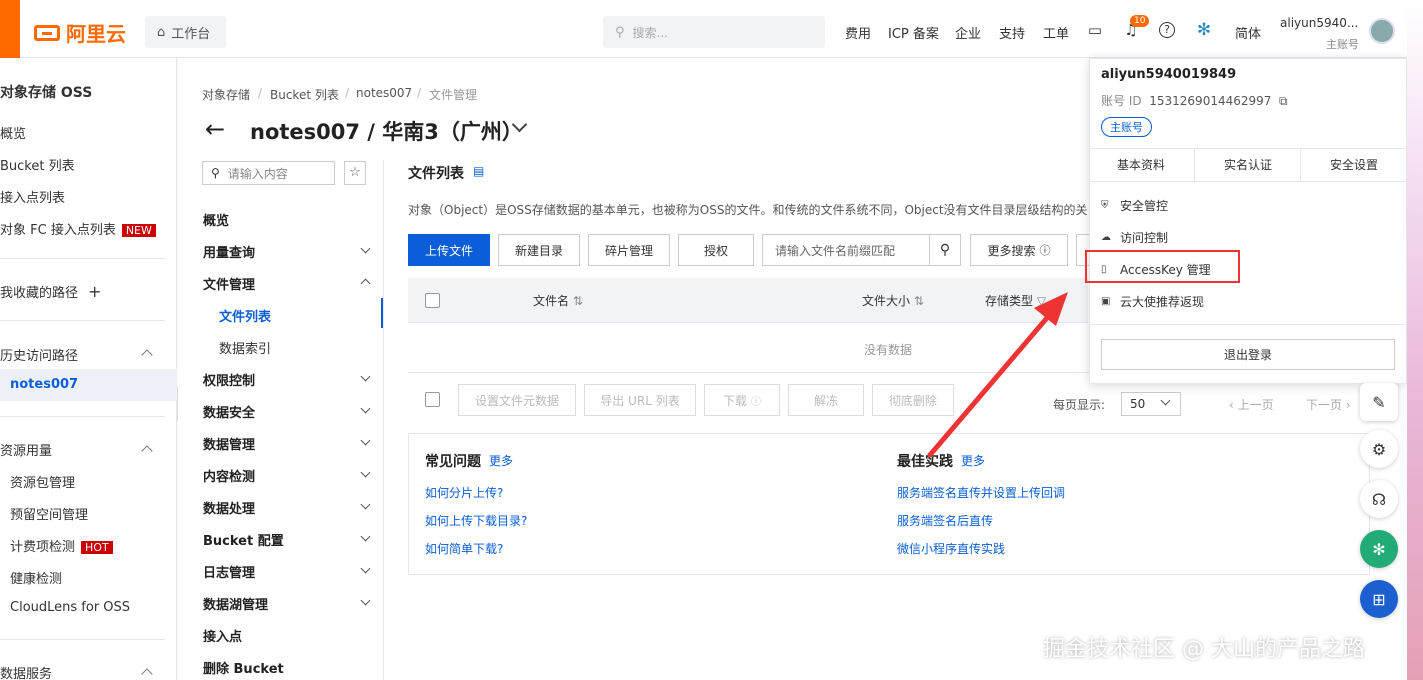 The height and width of the screenshot is (680, 1423). Describe the element at coordinates (1144, 206) in the screenshot. I see `menu-item-label: 安全管控` at that location.